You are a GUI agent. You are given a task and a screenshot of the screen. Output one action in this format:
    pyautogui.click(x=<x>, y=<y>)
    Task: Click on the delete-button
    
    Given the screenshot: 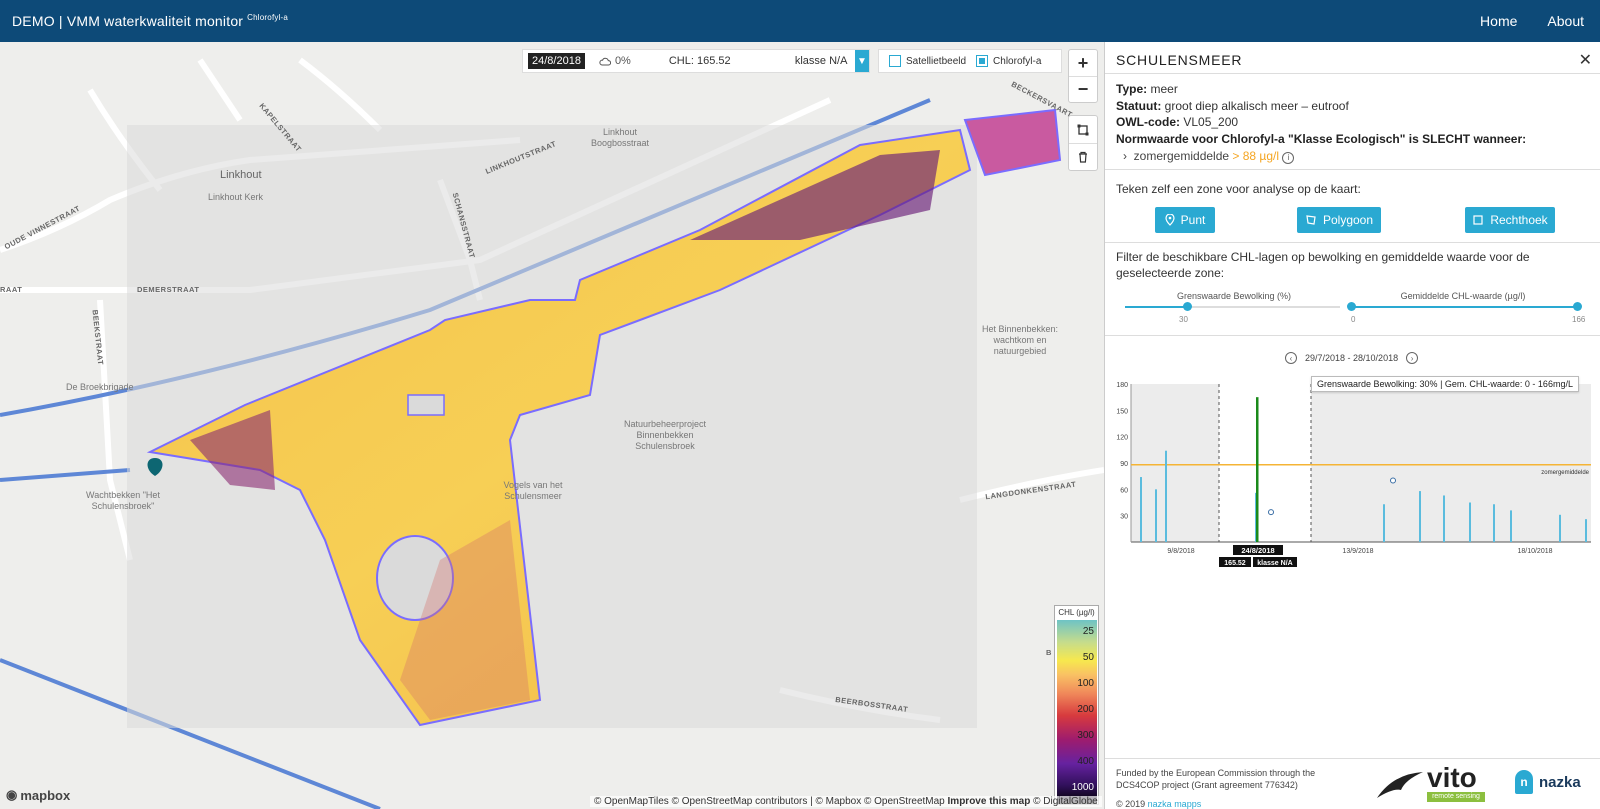 What is the action you would take?
    pyautogui.click(x=1083, y=156)
    